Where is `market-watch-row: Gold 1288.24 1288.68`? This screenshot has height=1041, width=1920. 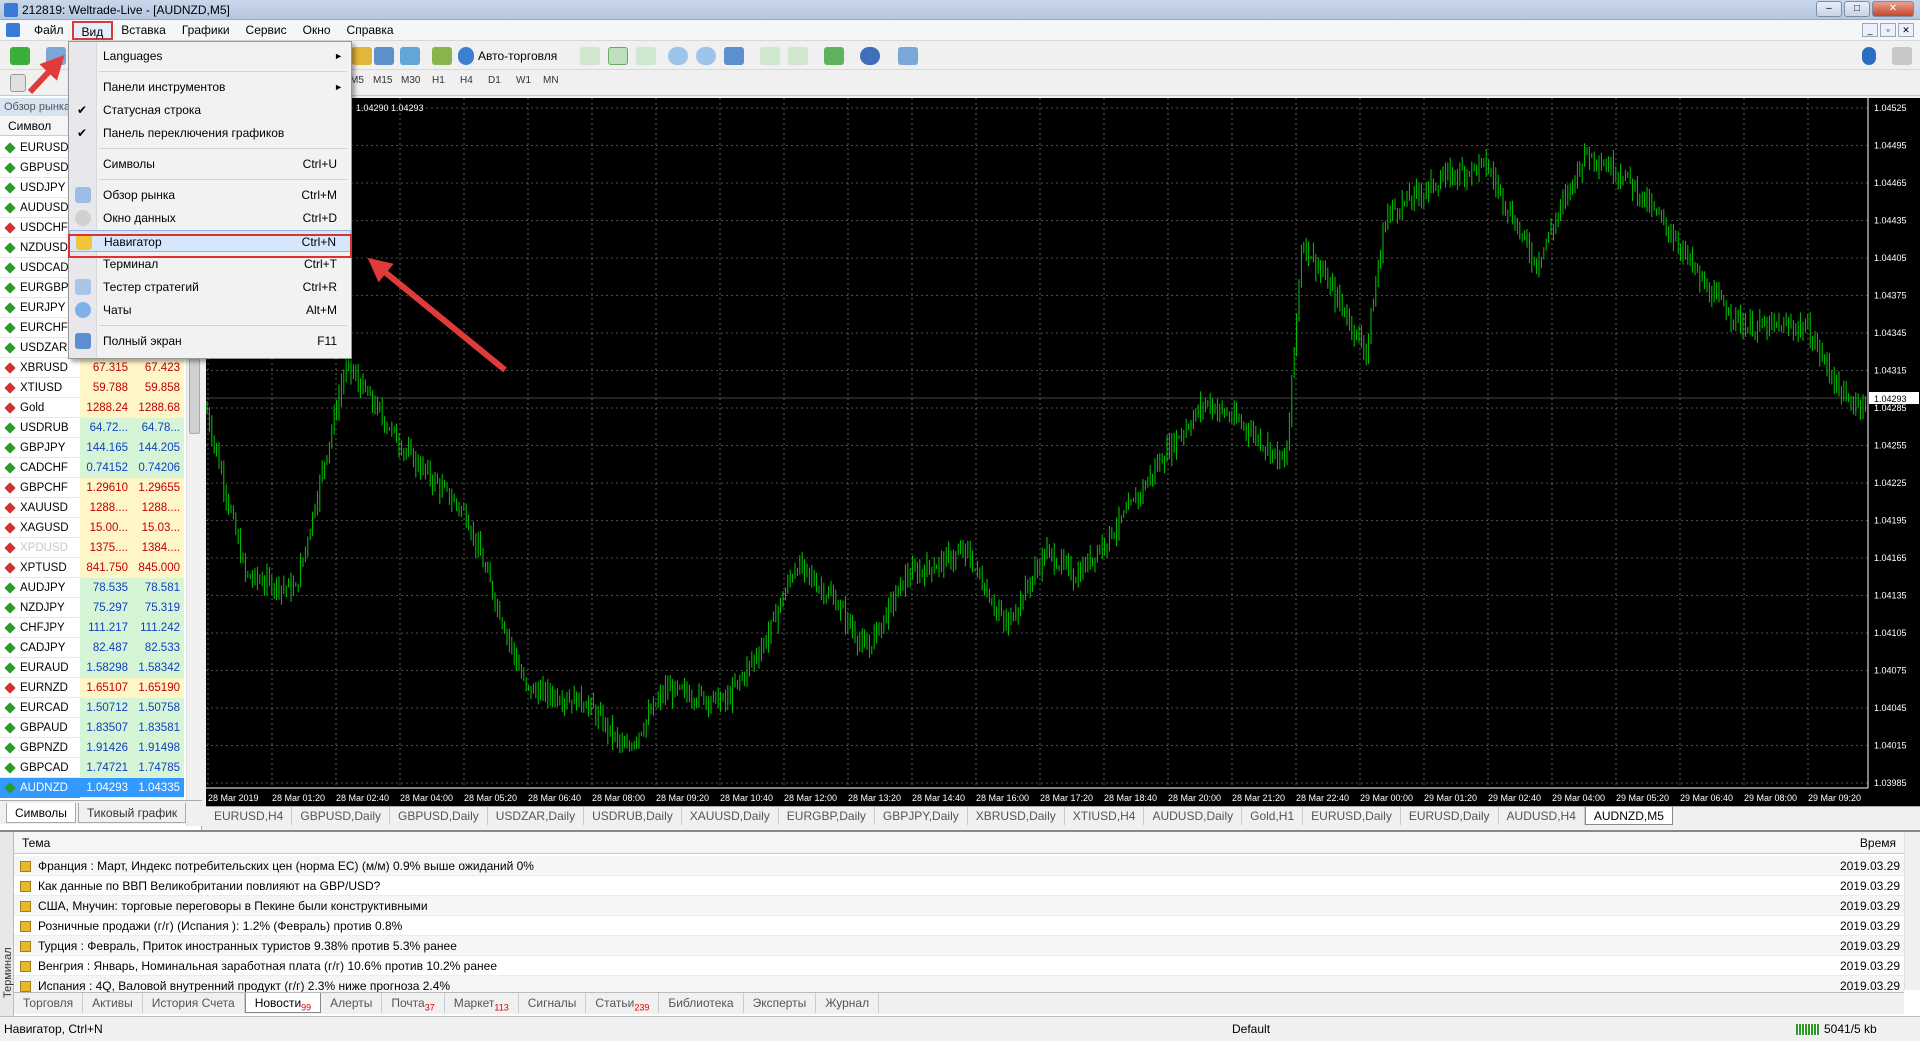 market-watch-row: Gold 1288.24 1288.68 is located at coordinates (92, 408).